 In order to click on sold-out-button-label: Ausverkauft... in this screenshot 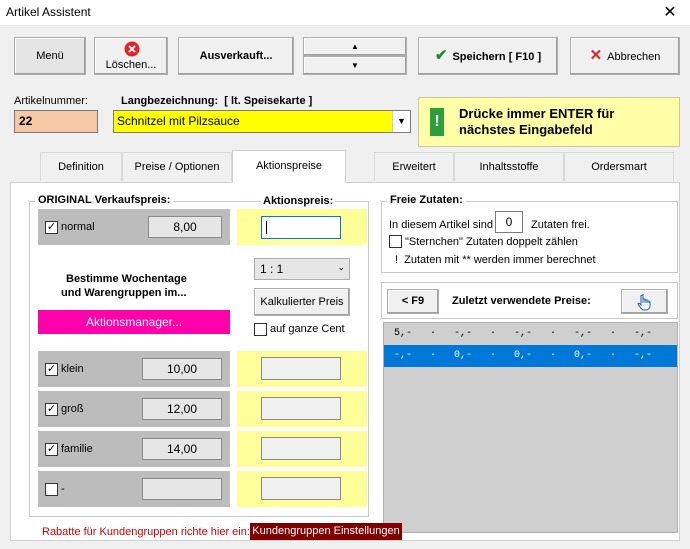, I will do `click(236, 56)`.